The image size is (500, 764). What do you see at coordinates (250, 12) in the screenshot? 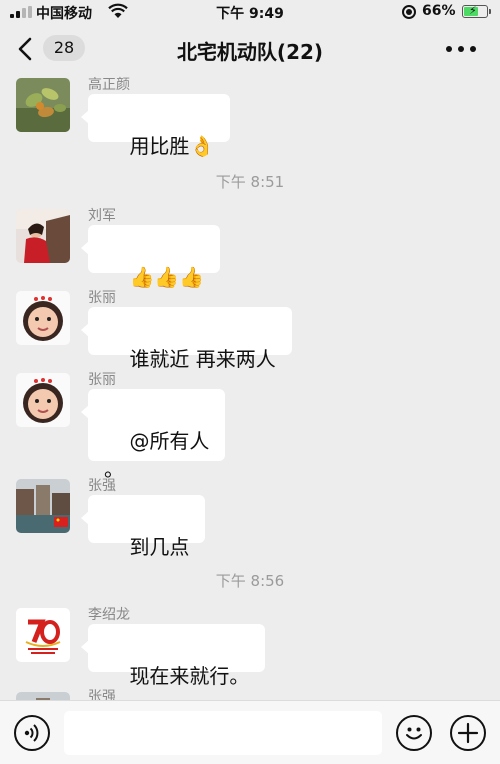
I see `status-bar: 中国移动 下午 9:49 66% ⚡` at bounding box center [250, 12].